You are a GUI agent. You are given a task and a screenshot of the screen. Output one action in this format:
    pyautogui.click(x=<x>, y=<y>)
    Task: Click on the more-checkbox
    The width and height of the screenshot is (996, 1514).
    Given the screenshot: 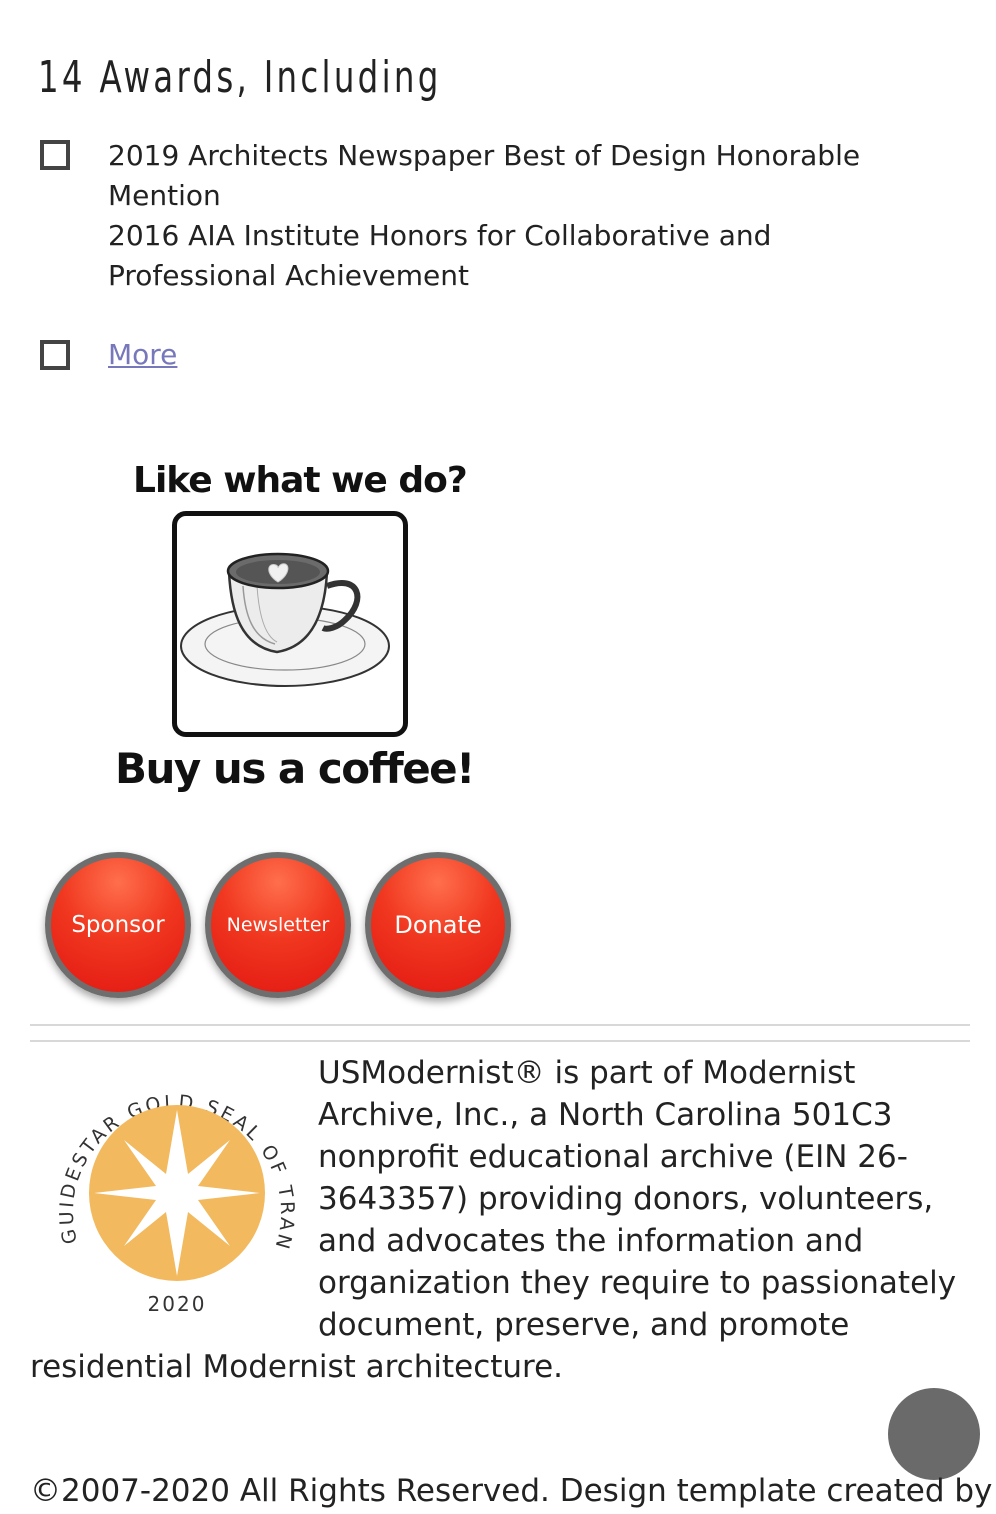 What is the action you would take?
    pyautogui.click(x=55, y=355)
    